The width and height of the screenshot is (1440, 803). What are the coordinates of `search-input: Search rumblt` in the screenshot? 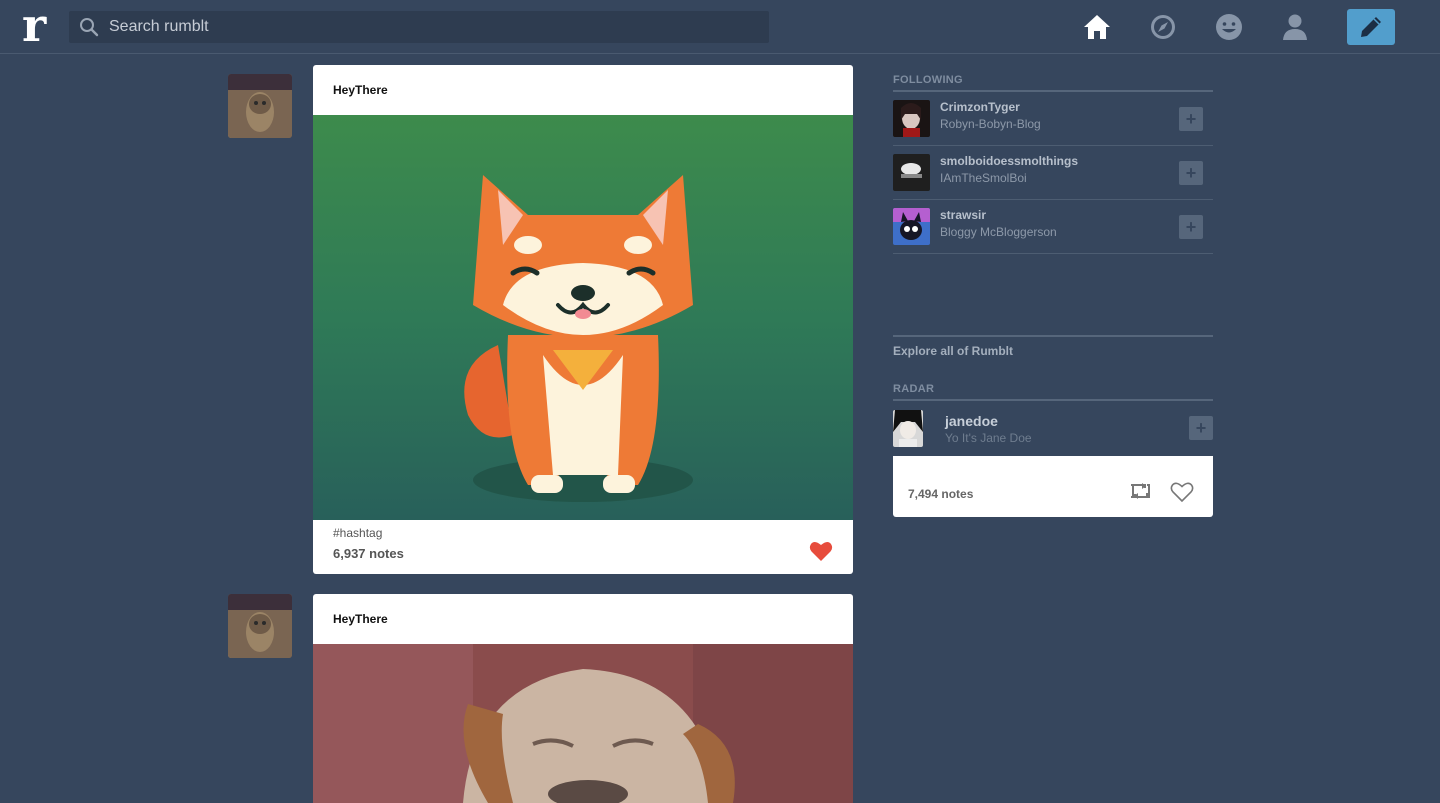 It's located at (159, 27).